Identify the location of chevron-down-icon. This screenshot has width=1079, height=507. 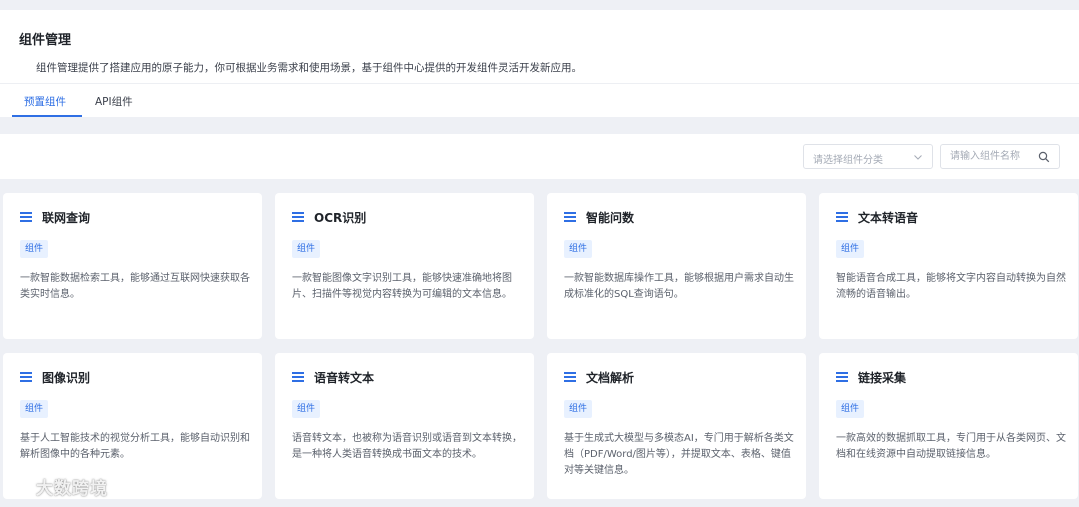
(918, 157).